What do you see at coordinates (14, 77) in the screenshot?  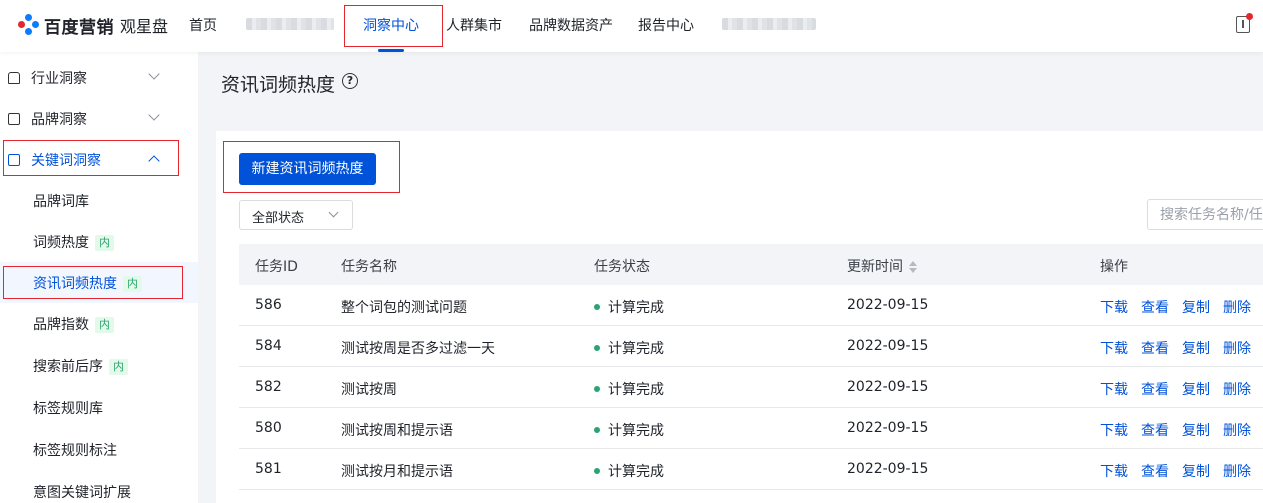 I see `store-icon` at bounding box center [14, 77].